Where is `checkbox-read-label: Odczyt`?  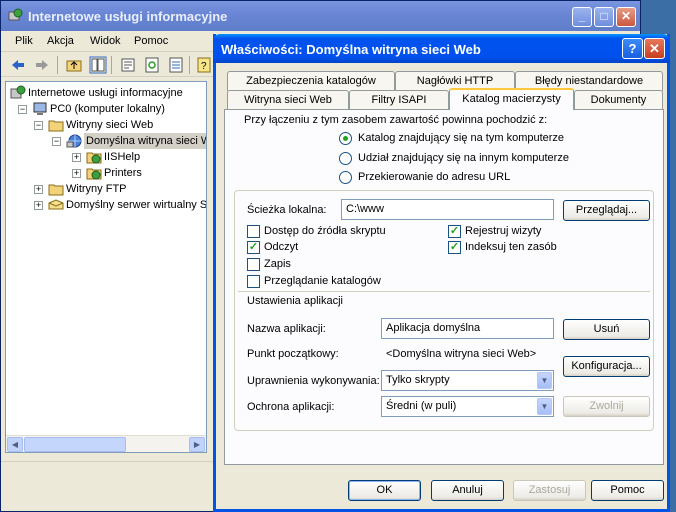
checkbox-read-label: Odczyt is located at coordinates (281, 247).